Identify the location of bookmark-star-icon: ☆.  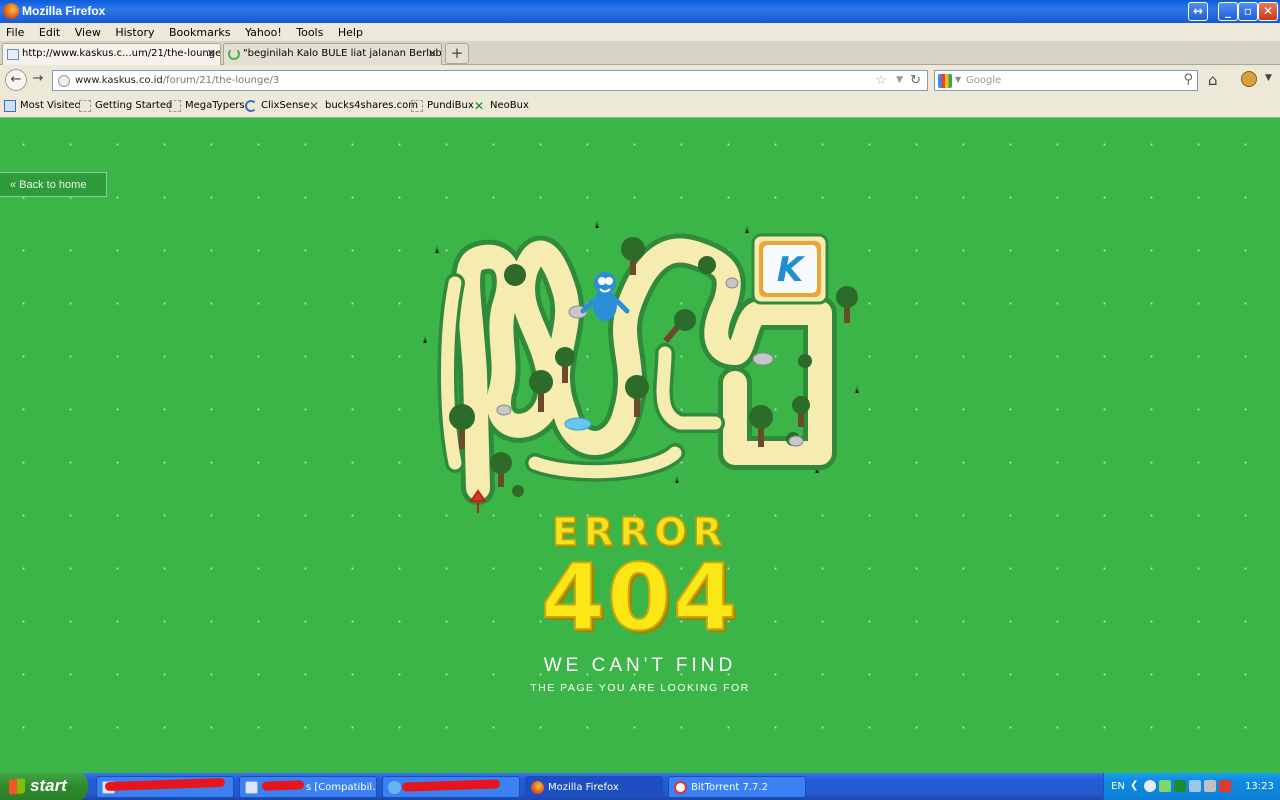
(881, 80).